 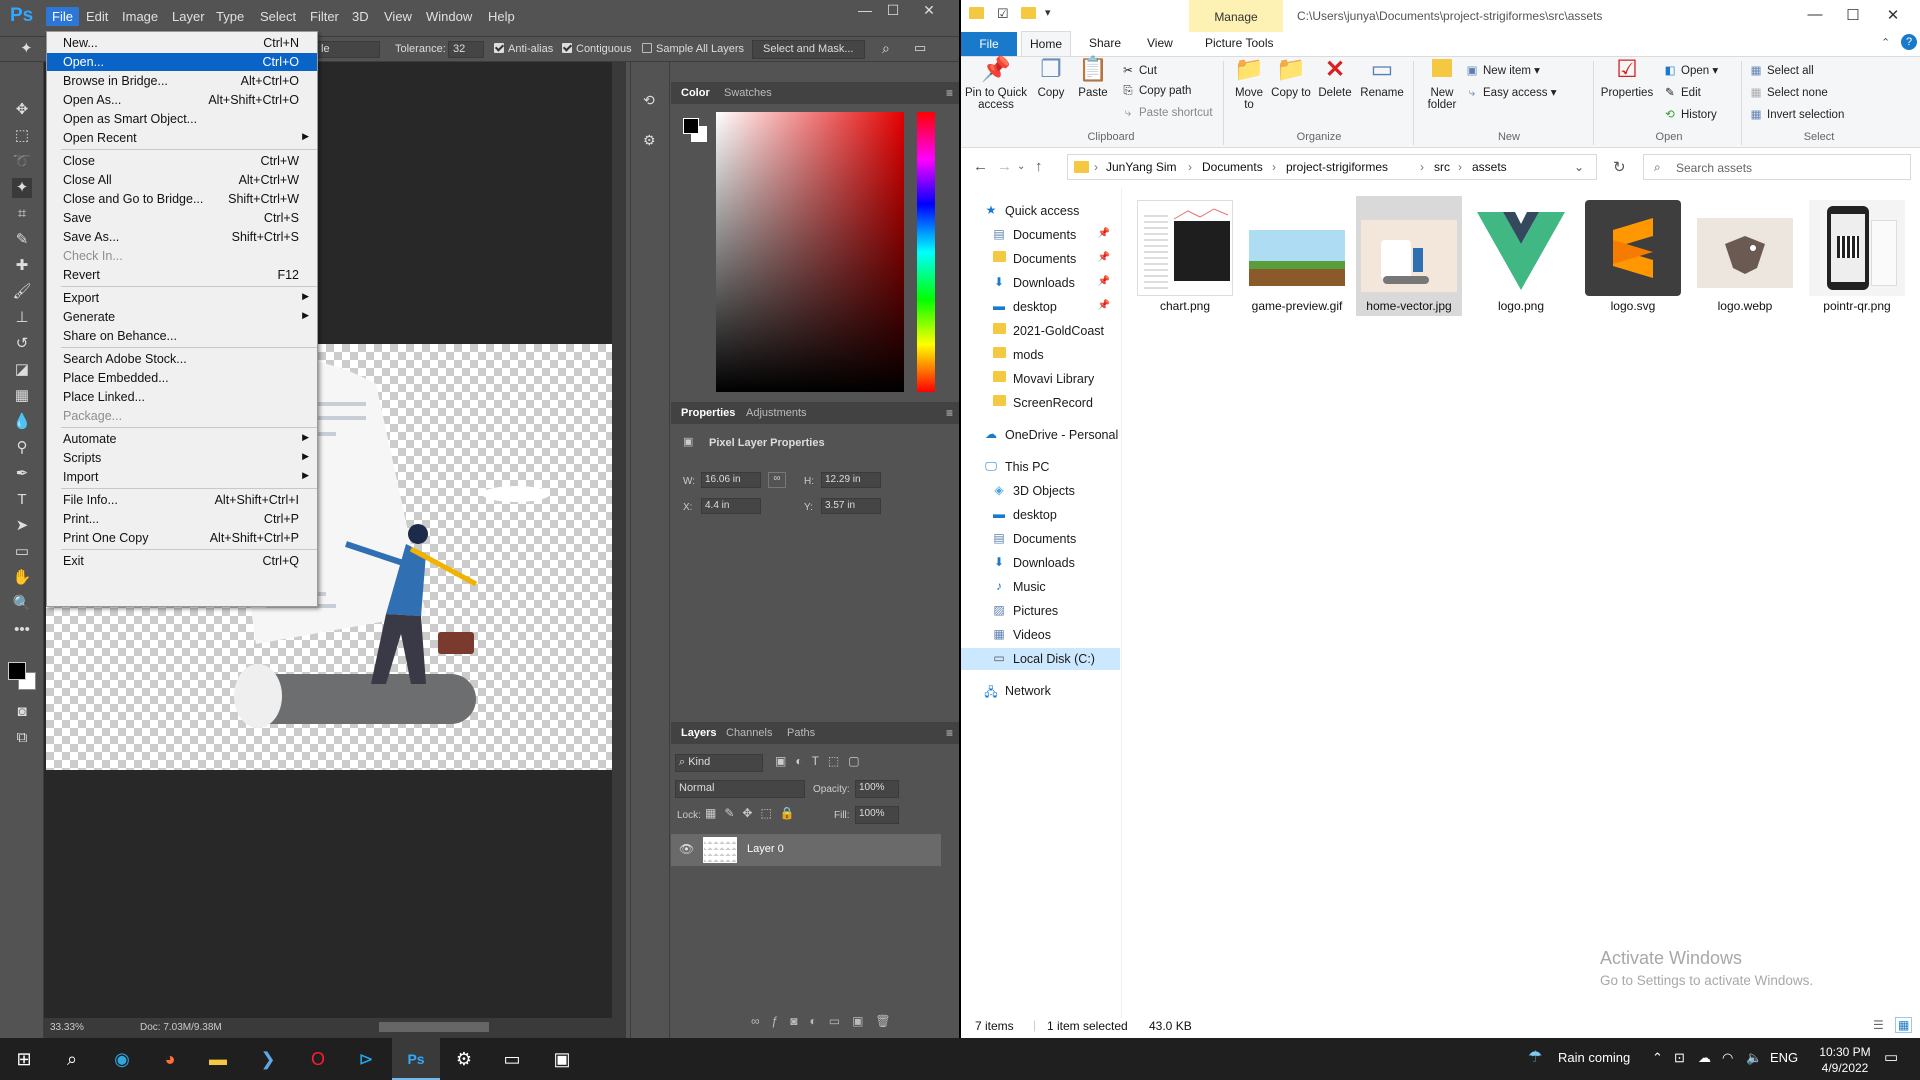 What do you see at coordinates (24, 1059) in the screenshot?
I see `windows-start-icon: ⊞` at bounding box center [24, 1059].